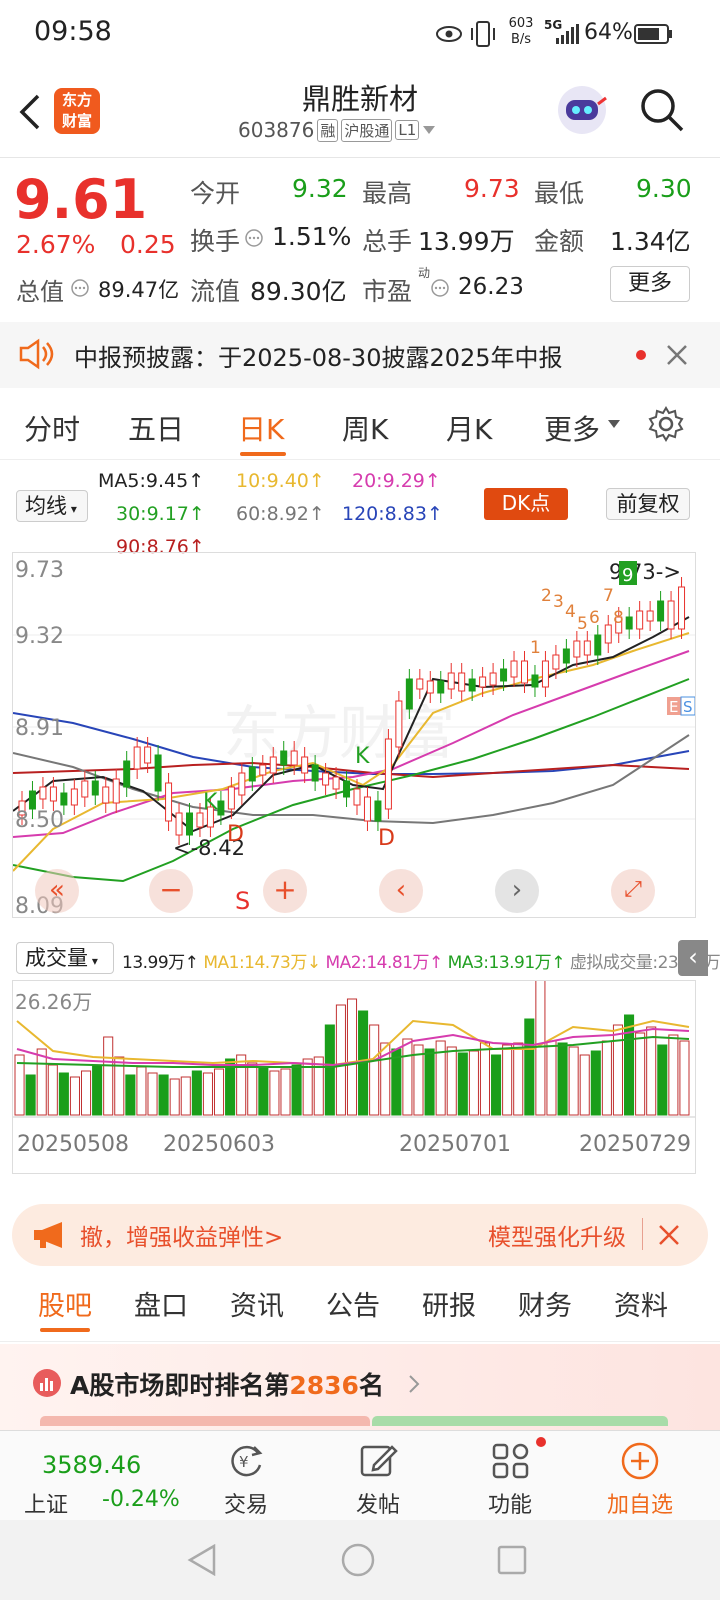  What do you see at coordinates (449, 1303) in the screenshot?
I see `tab-research: 研报` at bounding box center [449, 1303].